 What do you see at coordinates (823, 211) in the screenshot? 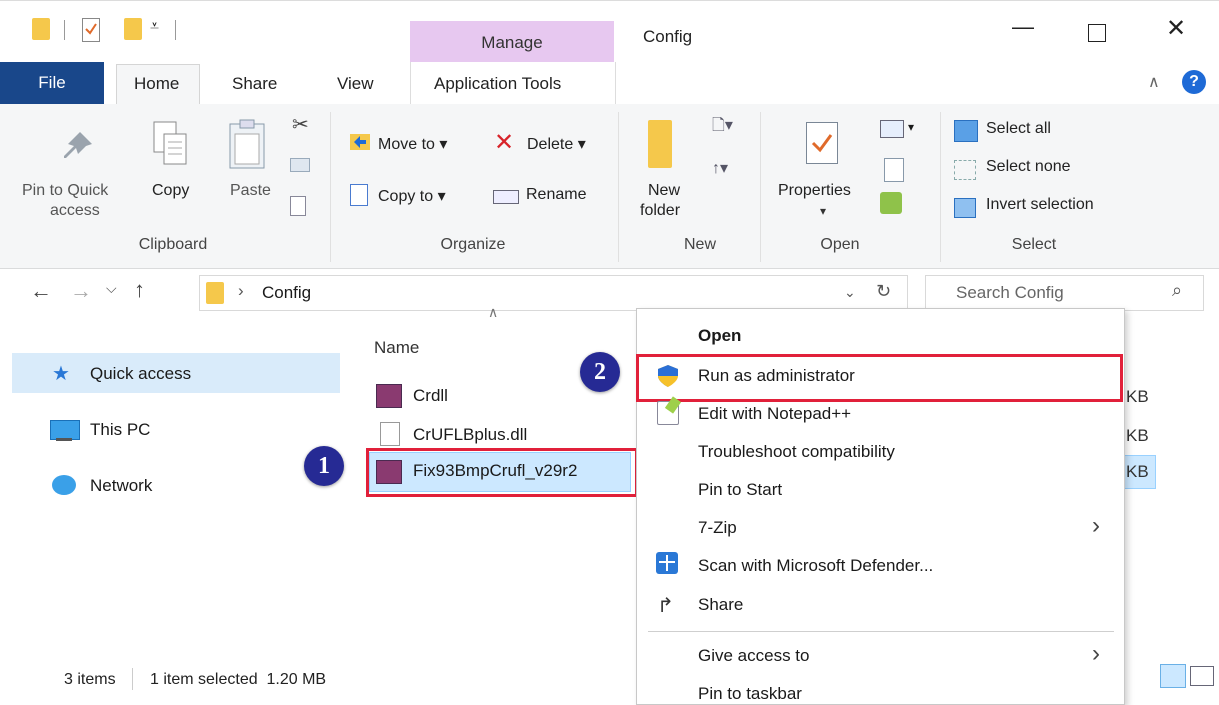
I see `properties-dropdown-icon: ▾` at bounding box center [823, 211].